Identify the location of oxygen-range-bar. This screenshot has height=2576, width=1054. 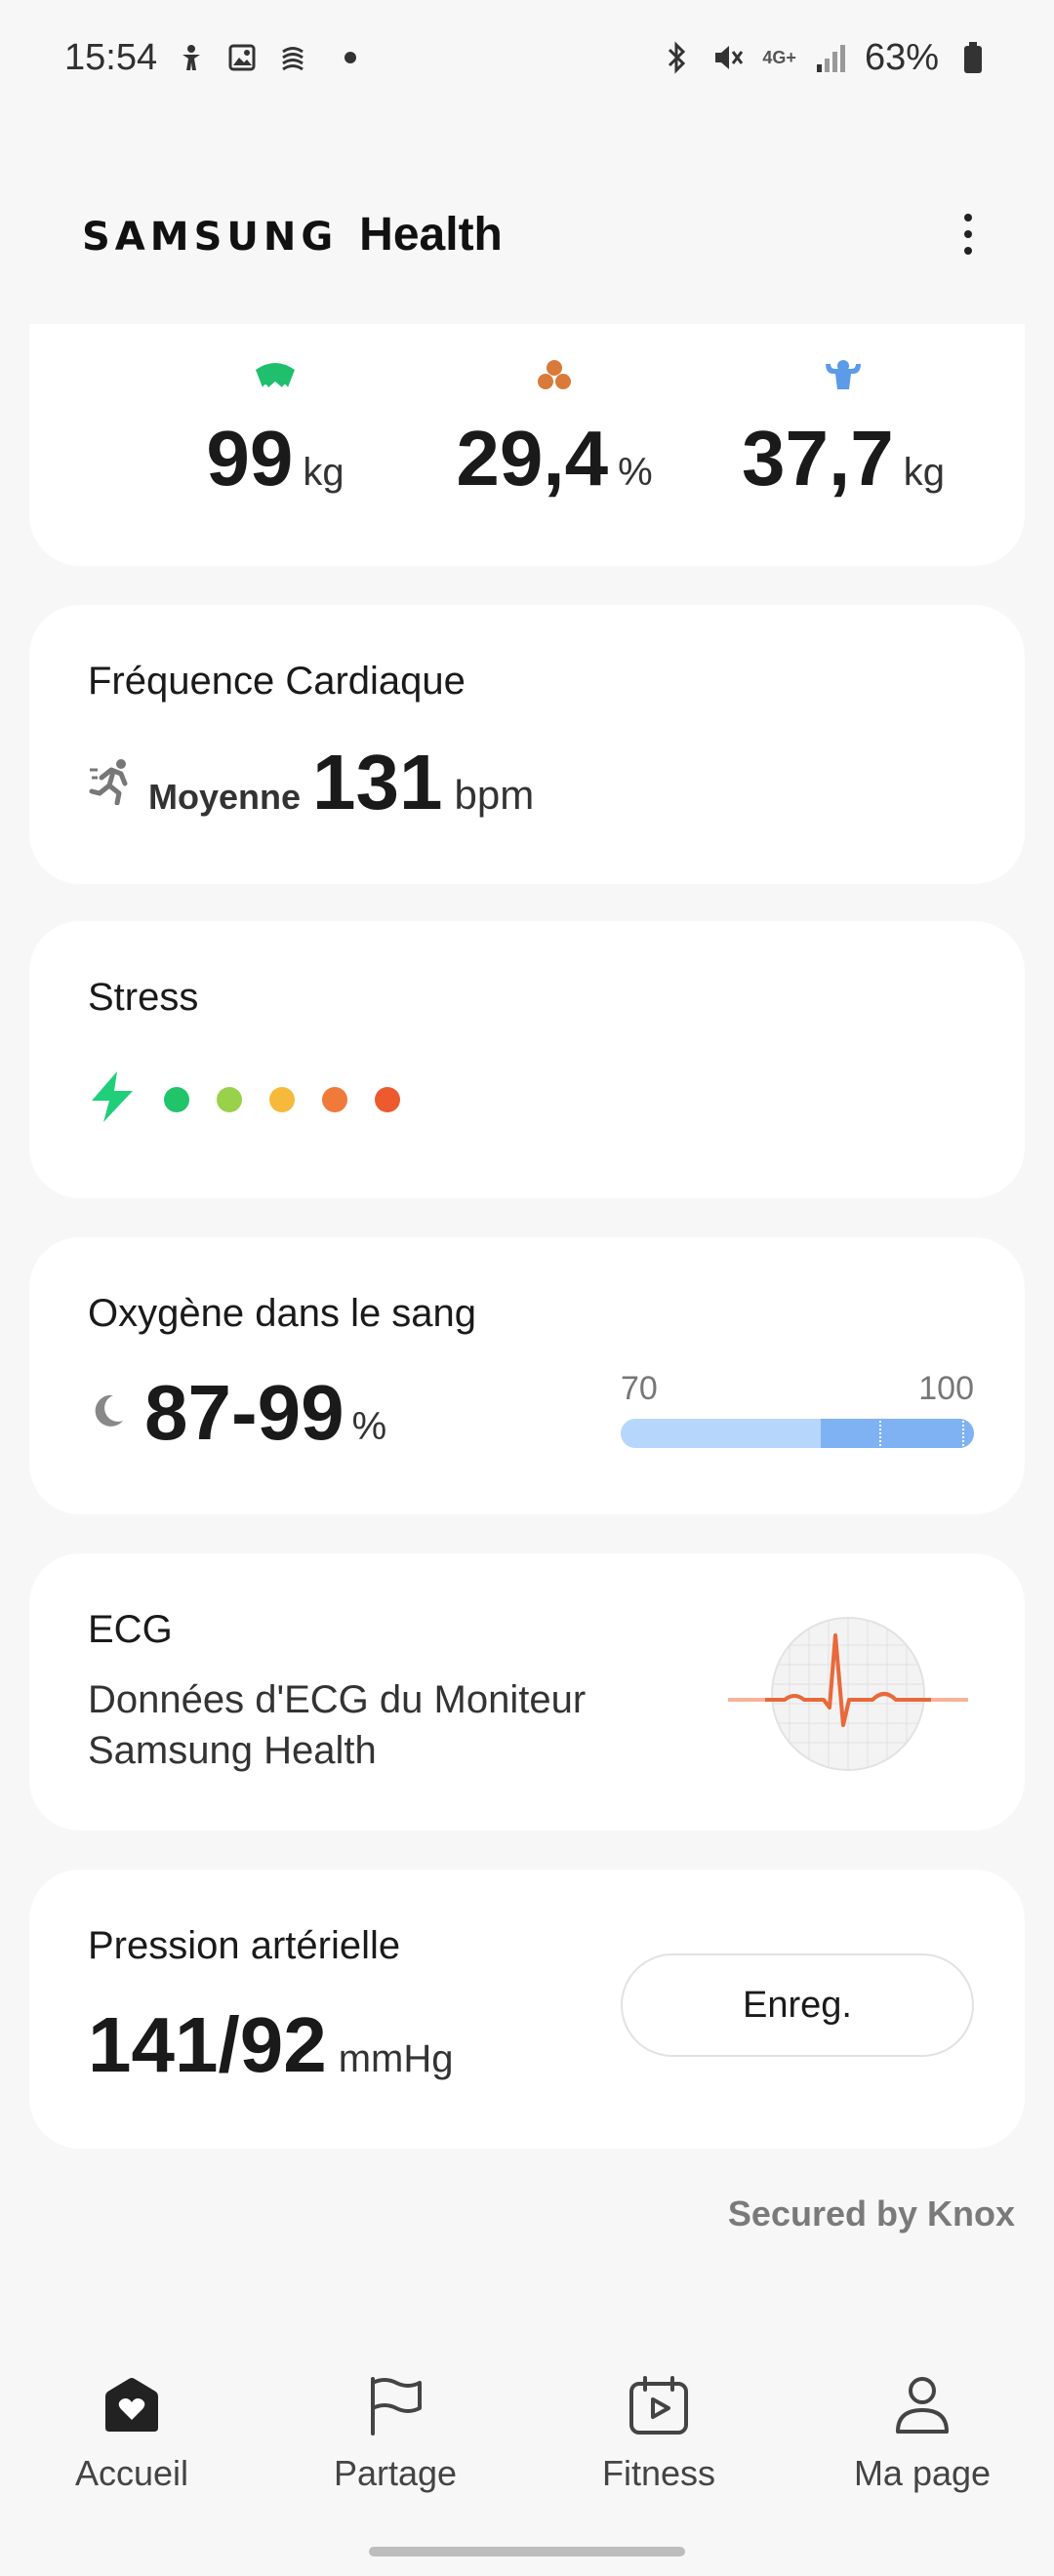
(797, 1433).